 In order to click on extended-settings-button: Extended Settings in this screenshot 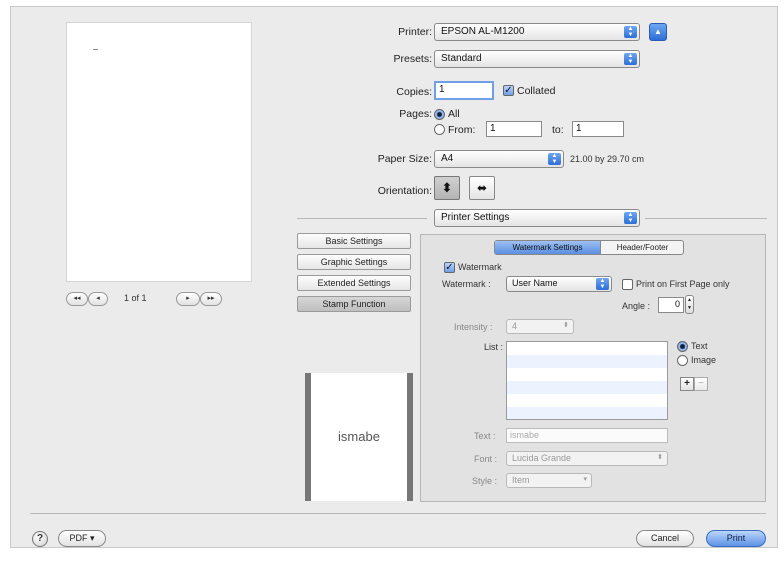, I will do `click(354, 283)`.